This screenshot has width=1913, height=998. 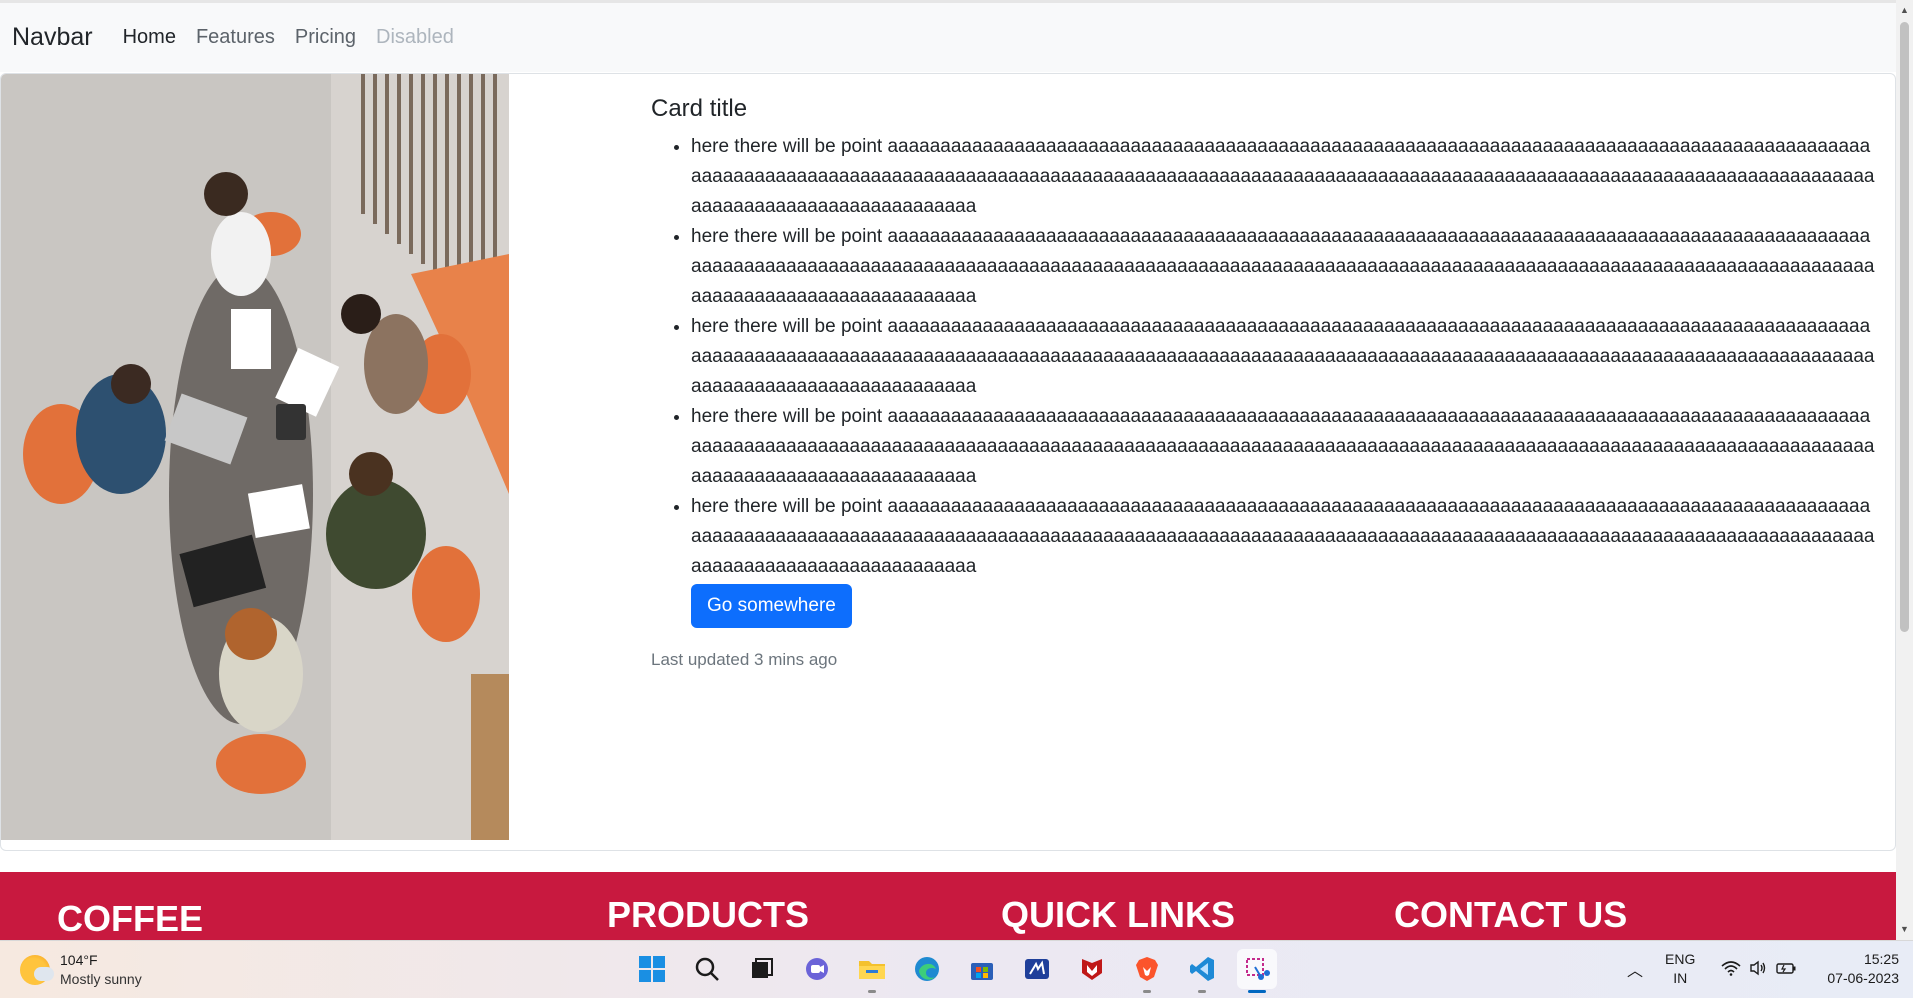 What do you see at coordinates (79, 960) in the screenshot?
I see `weather-temp: 104°F` at bounding box center [79, 960].